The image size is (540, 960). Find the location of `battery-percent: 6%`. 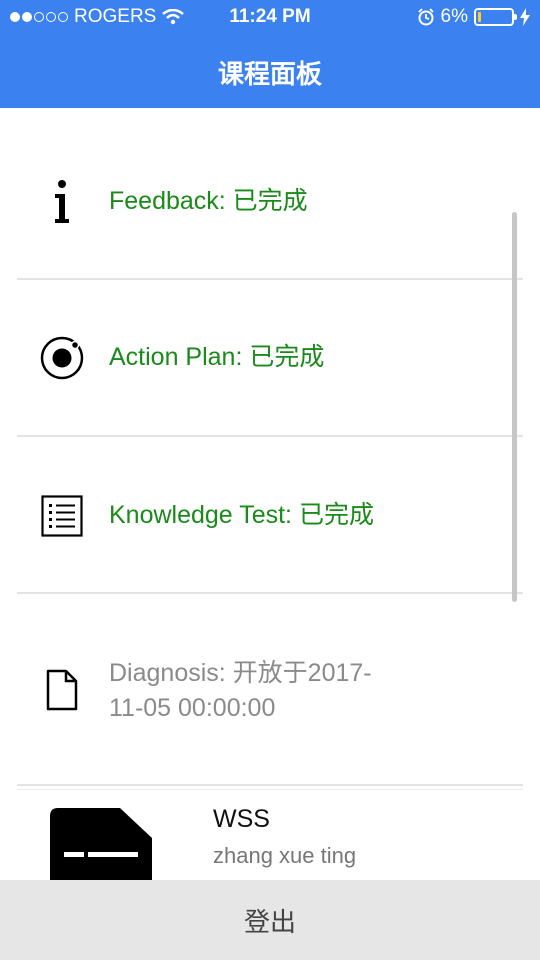

battery-percent: 6% is located at coordinates (454, 16).